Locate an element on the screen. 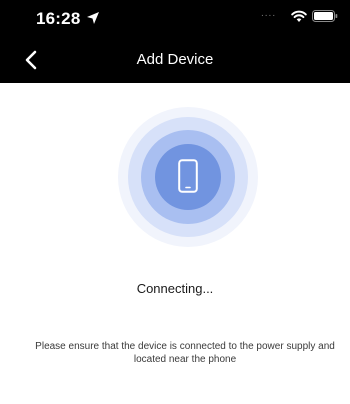 The height and width of the screenshot is (404, 350). nav-bar: Add Device is located at coordinates (175, 61).